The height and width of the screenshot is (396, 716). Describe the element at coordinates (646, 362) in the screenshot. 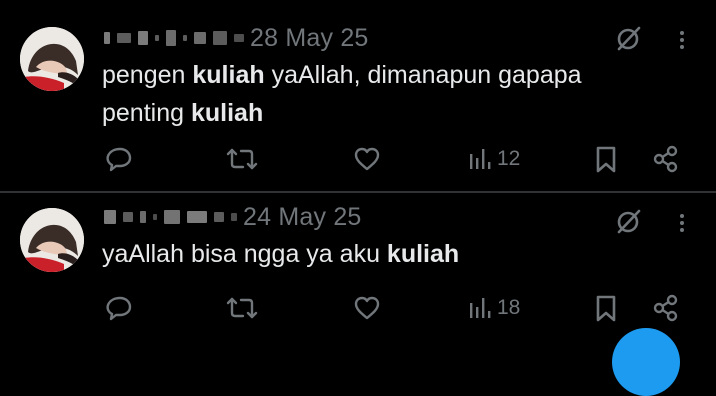

I see `compose-fab-button` at that location.